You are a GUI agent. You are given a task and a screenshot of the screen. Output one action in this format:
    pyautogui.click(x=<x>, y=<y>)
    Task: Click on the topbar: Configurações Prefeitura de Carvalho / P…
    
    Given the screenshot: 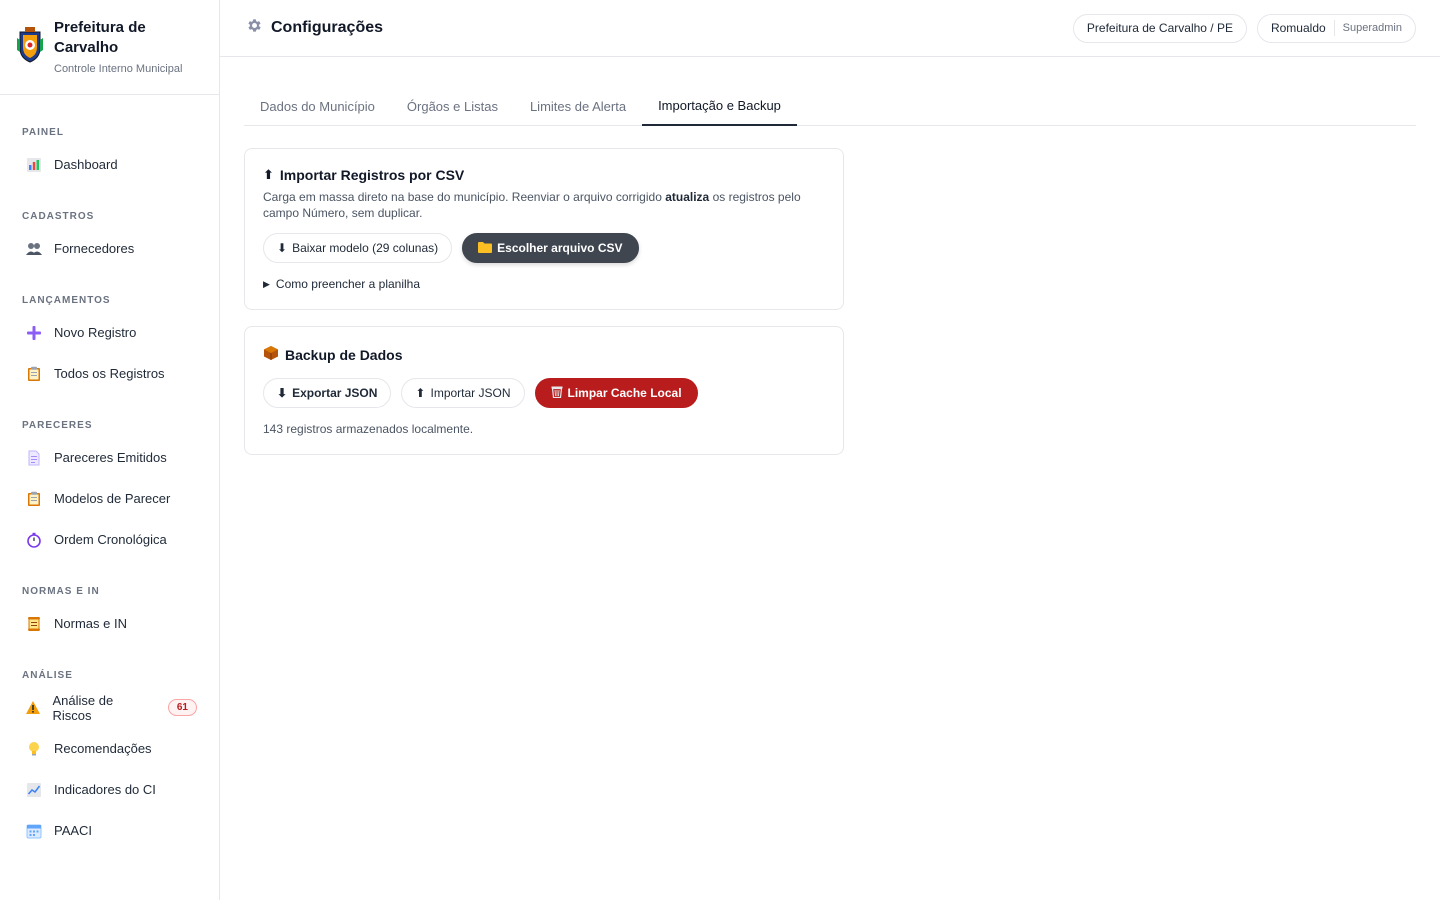 What is the action you would take?
    pyautogui.click(x=830, y=28)
    